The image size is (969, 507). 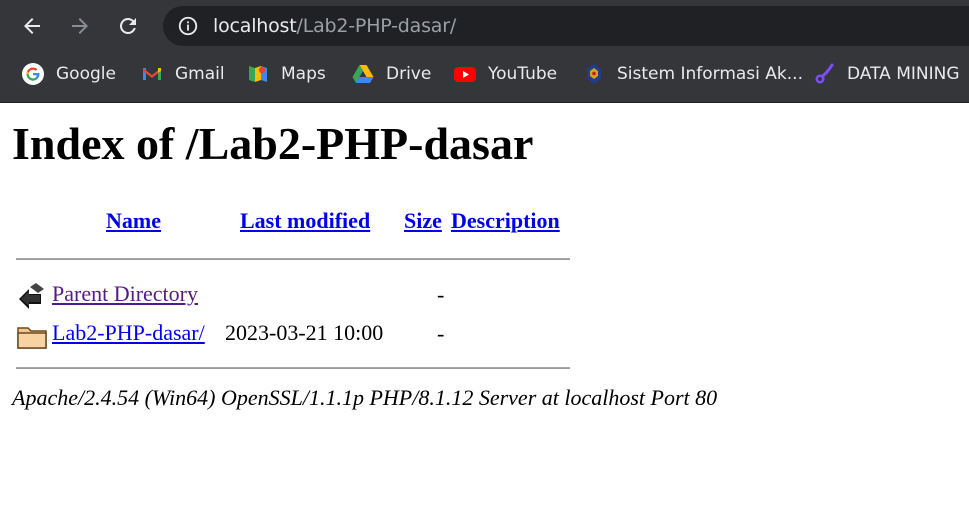 I want to click on bookmark-drive: Drive, so click(x=391, y=74).